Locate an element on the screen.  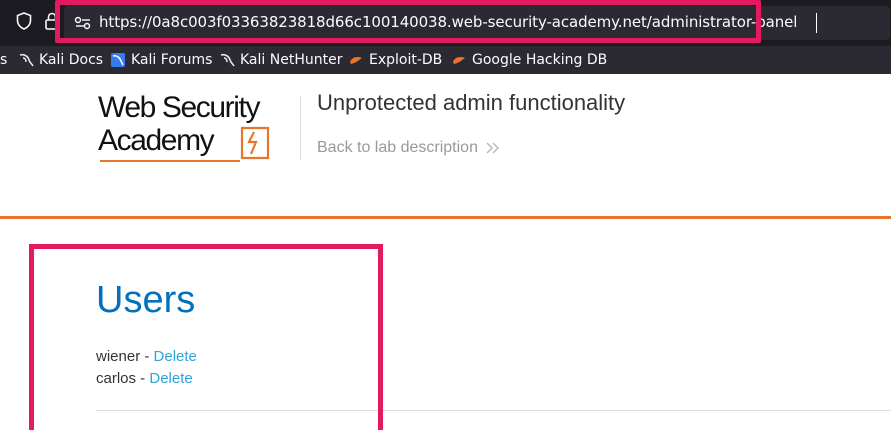
double-chevron-right-icon is located at coordinates (493, 148).